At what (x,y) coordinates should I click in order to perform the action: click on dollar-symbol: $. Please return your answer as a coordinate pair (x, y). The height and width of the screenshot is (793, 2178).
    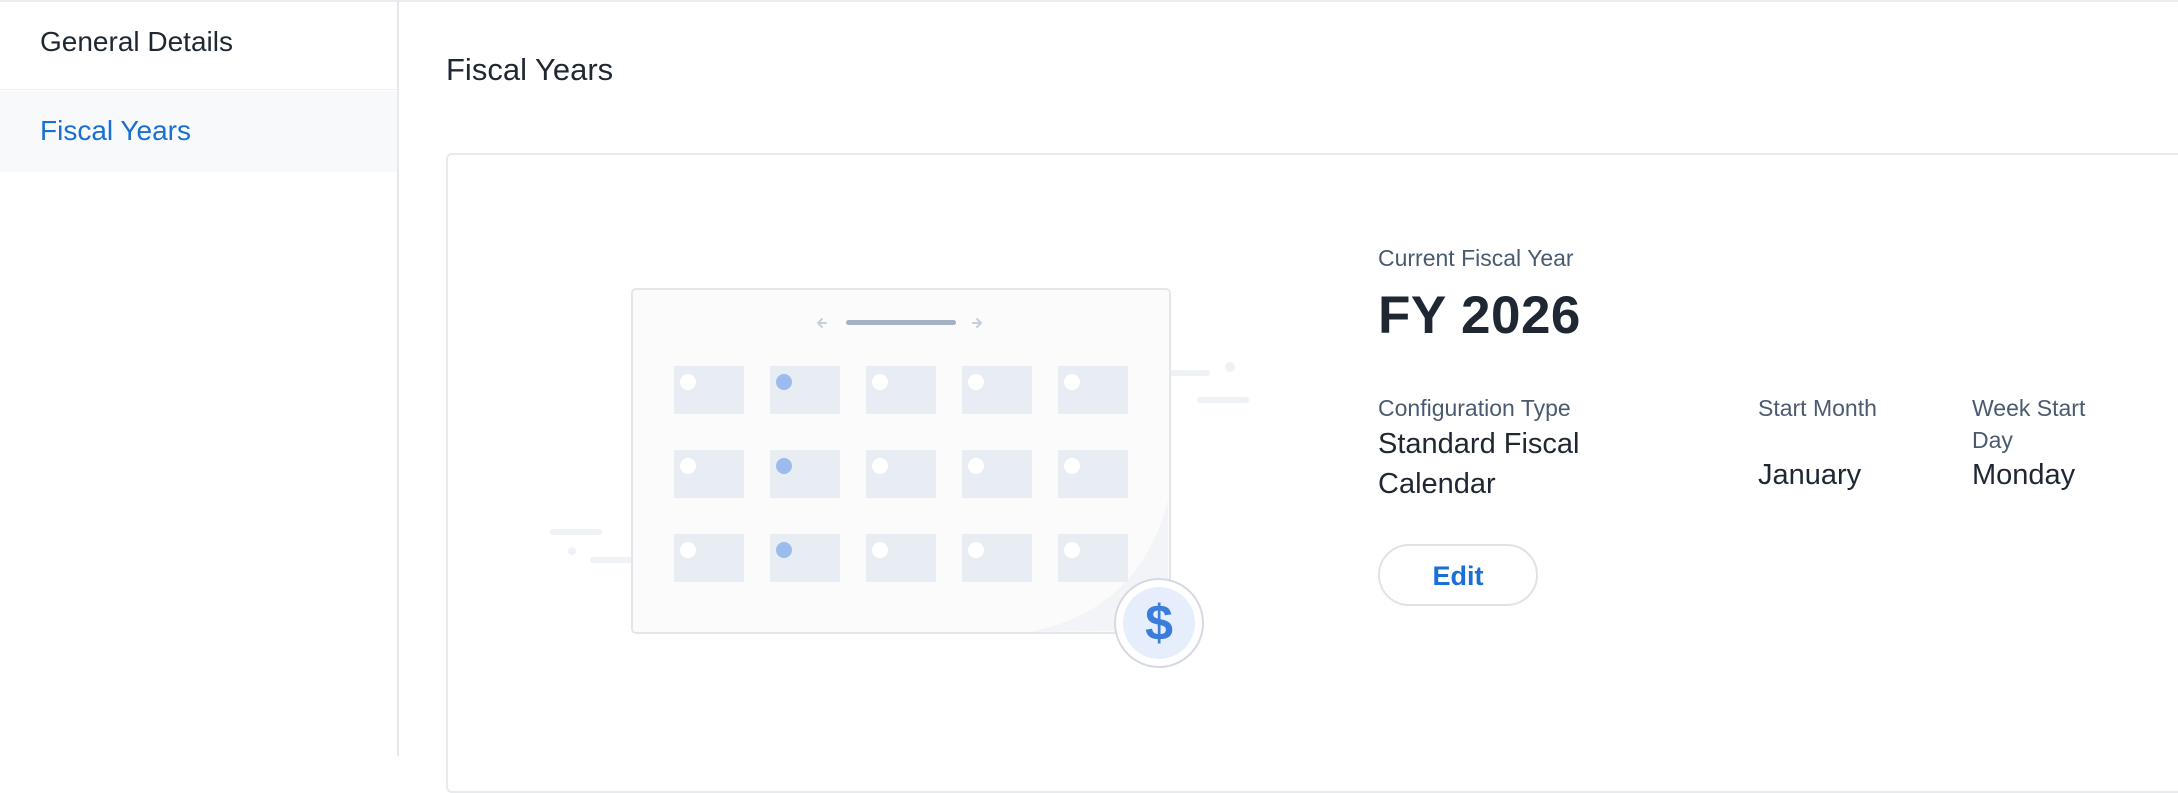
    Looking at the image, I should click on (1159, 623).